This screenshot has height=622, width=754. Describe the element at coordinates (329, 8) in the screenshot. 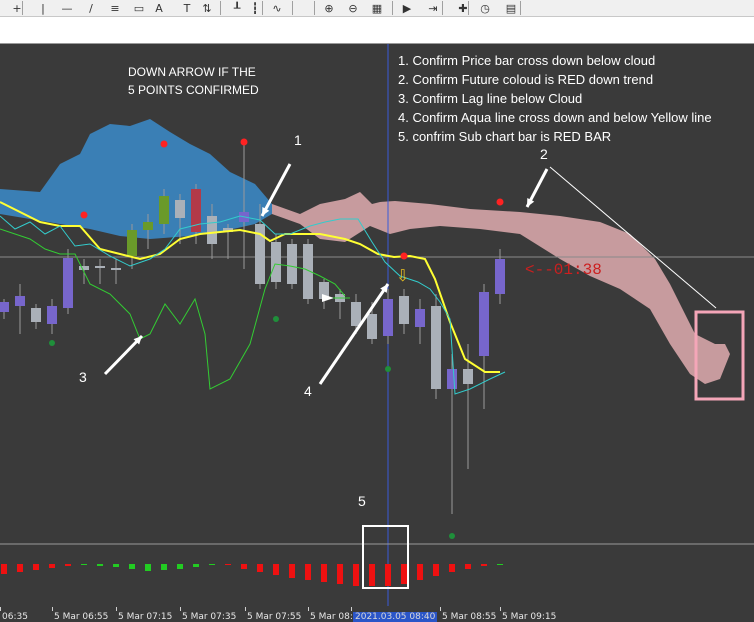

I see `zoom-in-icon: ⊕` at that location.